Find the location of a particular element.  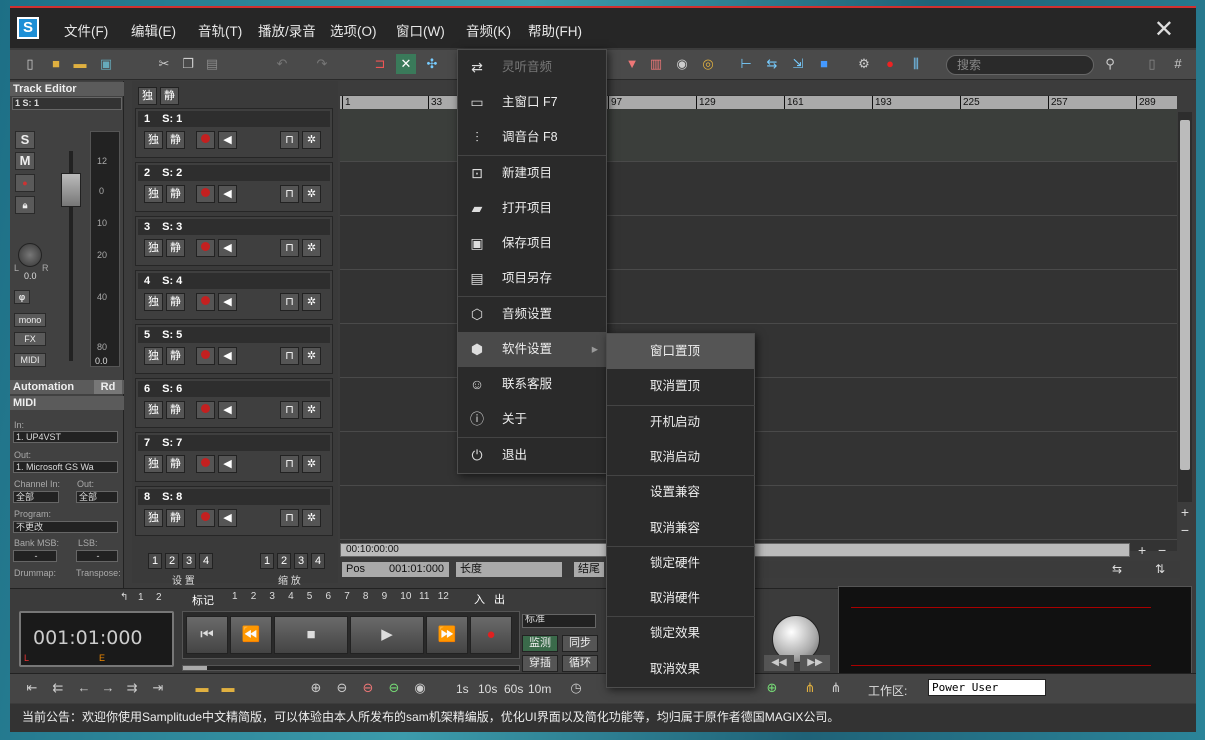

marker-button-7: 7 is located at coordinates (347, 596).